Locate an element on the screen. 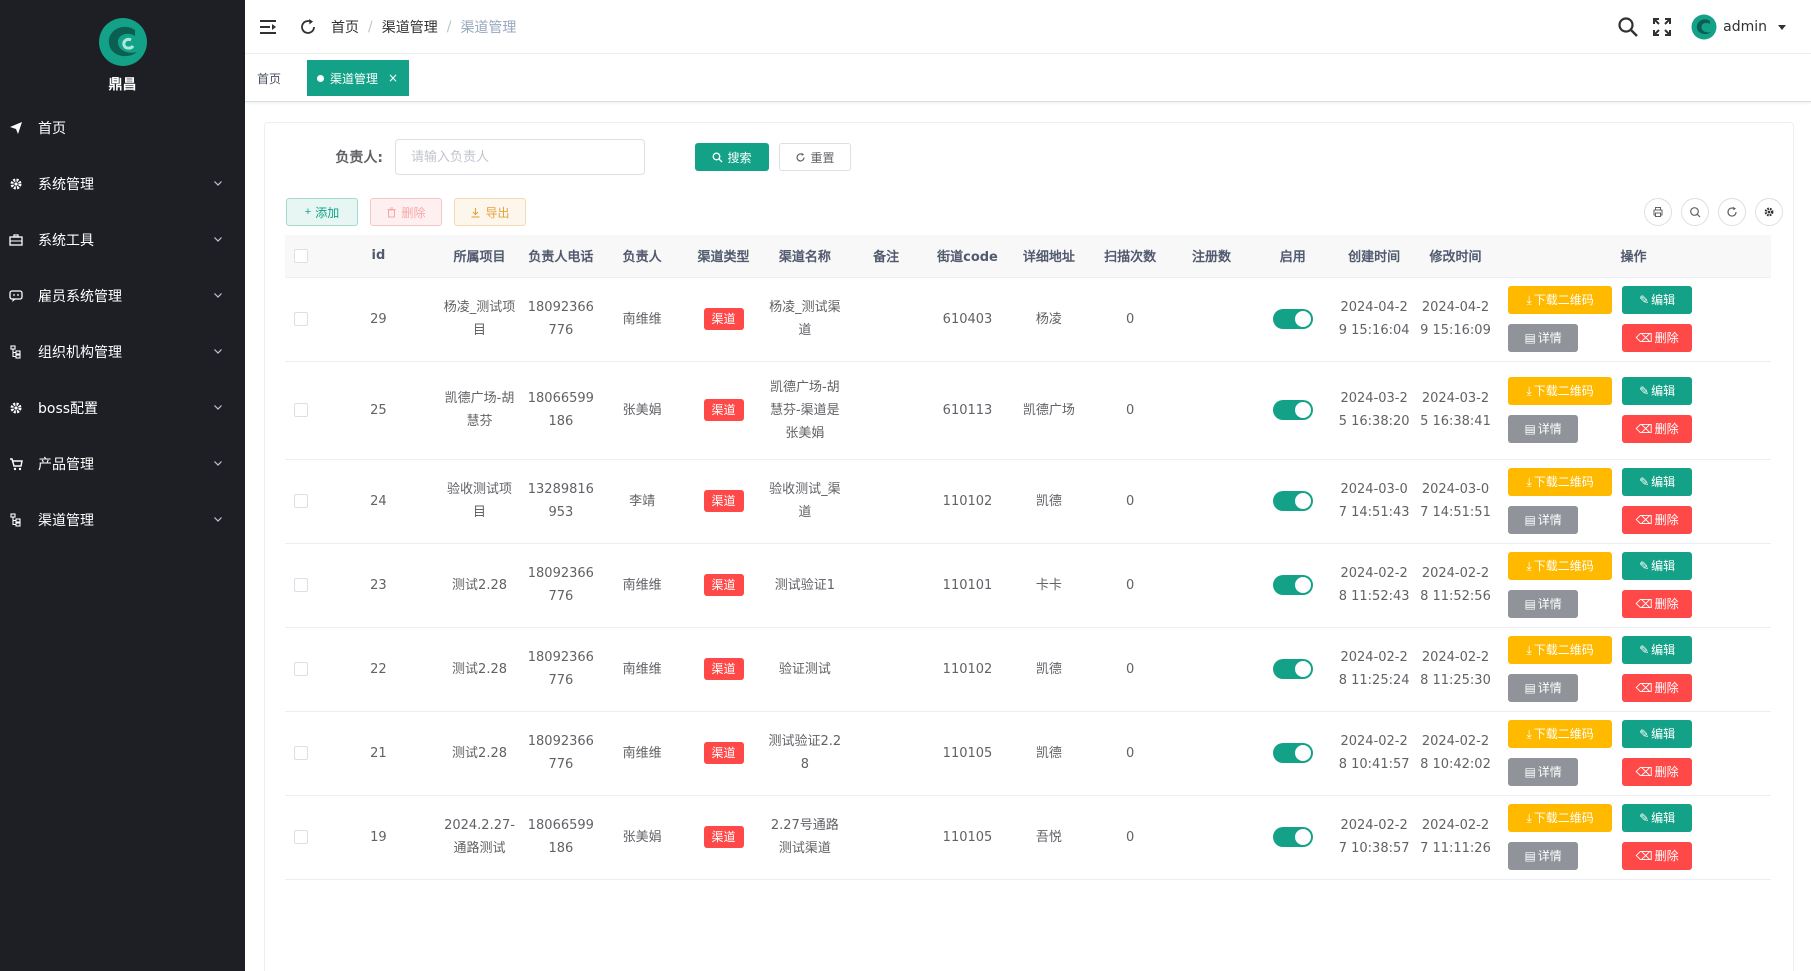 The height and width of the screenshot is (971, 1811). sidebar-item-3: 雇员系统管理 is located at coordinates (122, 296).